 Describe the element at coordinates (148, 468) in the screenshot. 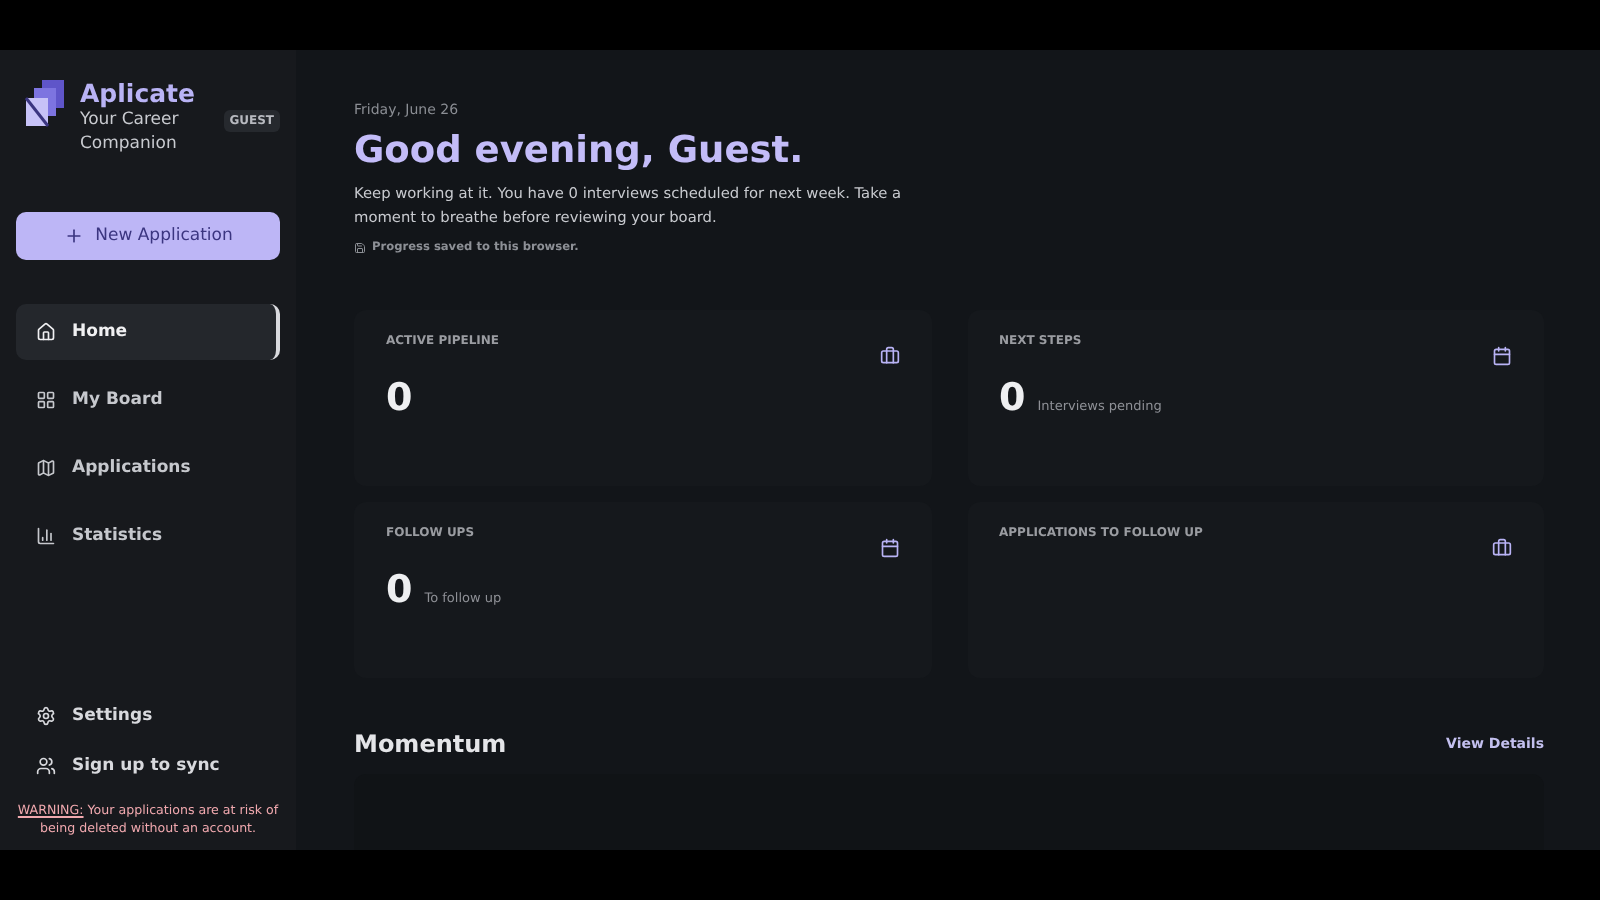

I see `nav-item: Applications` at that location.